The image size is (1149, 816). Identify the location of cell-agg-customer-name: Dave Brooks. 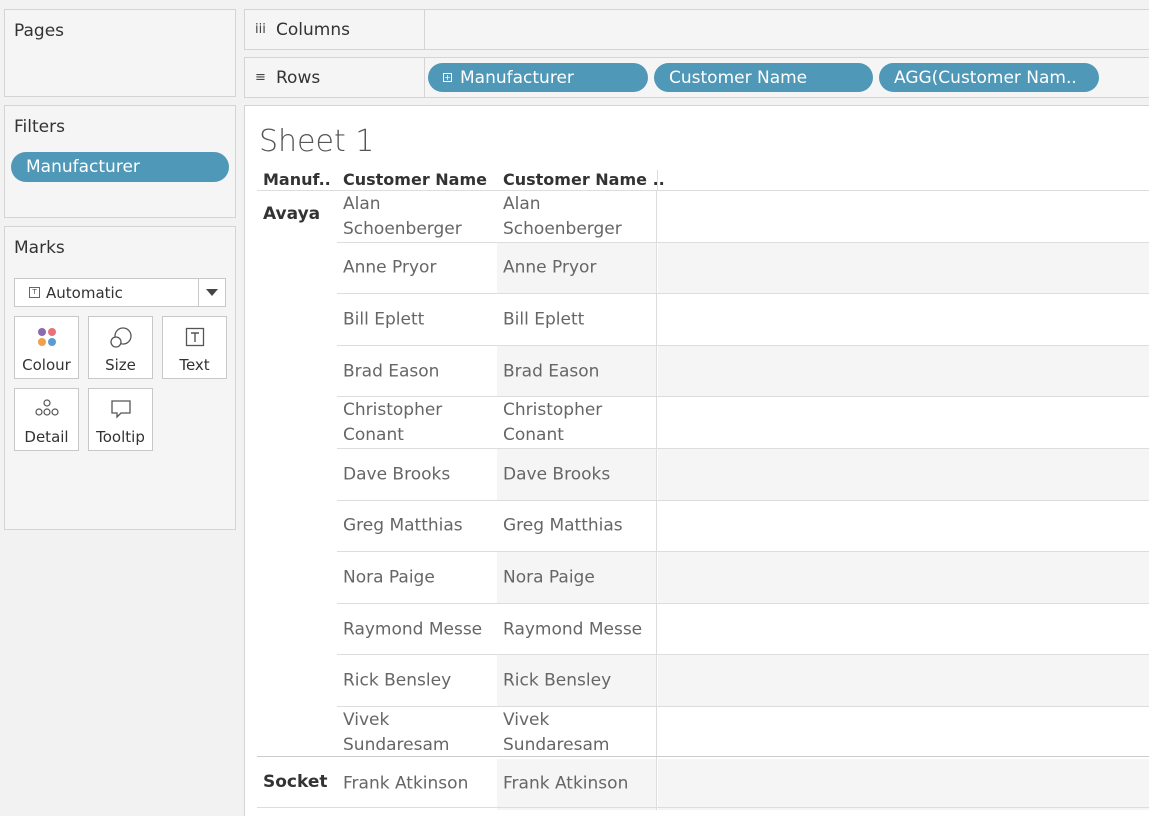
(578, 474).